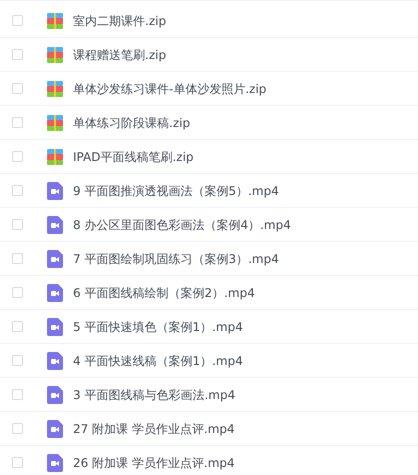  What do you see at coordinates (176, 259) in the screenshot?
I see `file-name: 7 平面图绘制巩固练习（案例3）.mp4` at bounding box center [176, 259].